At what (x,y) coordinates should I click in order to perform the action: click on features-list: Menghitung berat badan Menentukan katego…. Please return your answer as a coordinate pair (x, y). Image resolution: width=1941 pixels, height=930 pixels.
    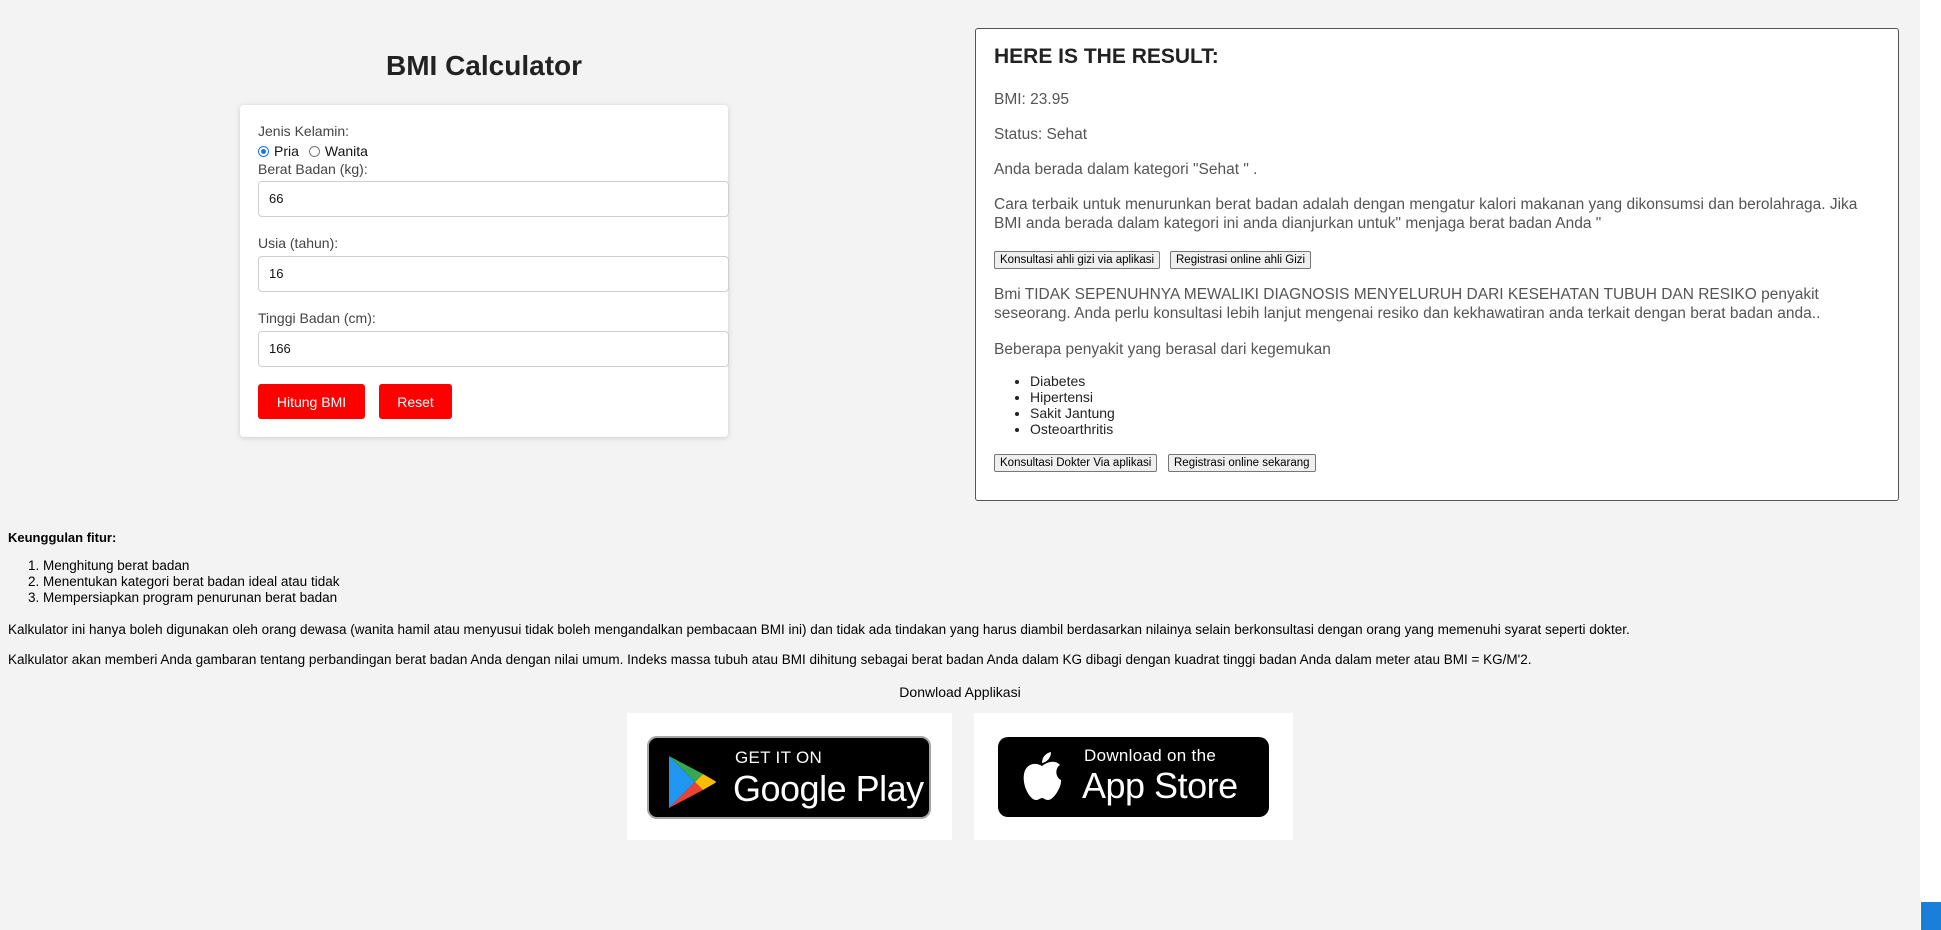
    Looking at the image, I should click on (173, 582).